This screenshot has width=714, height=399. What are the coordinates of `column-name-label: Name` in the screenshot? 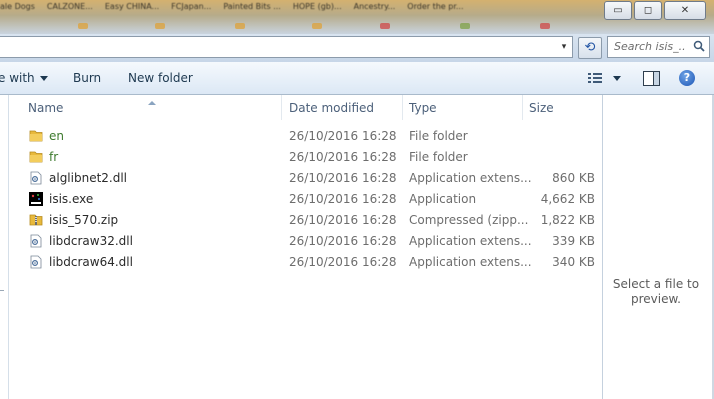 It's located at (46, 108).